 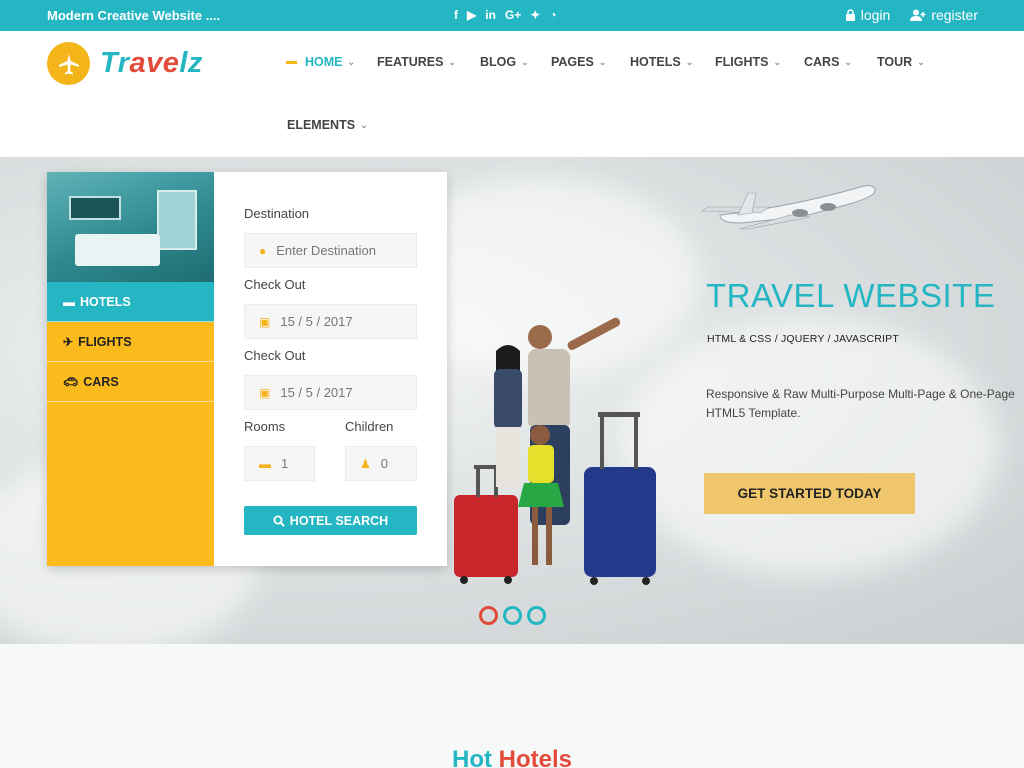 What do you see at coordinates (115, 63) in the screenshot?
I see `logo-text-1: Tr` at bounding box center [115, 63].